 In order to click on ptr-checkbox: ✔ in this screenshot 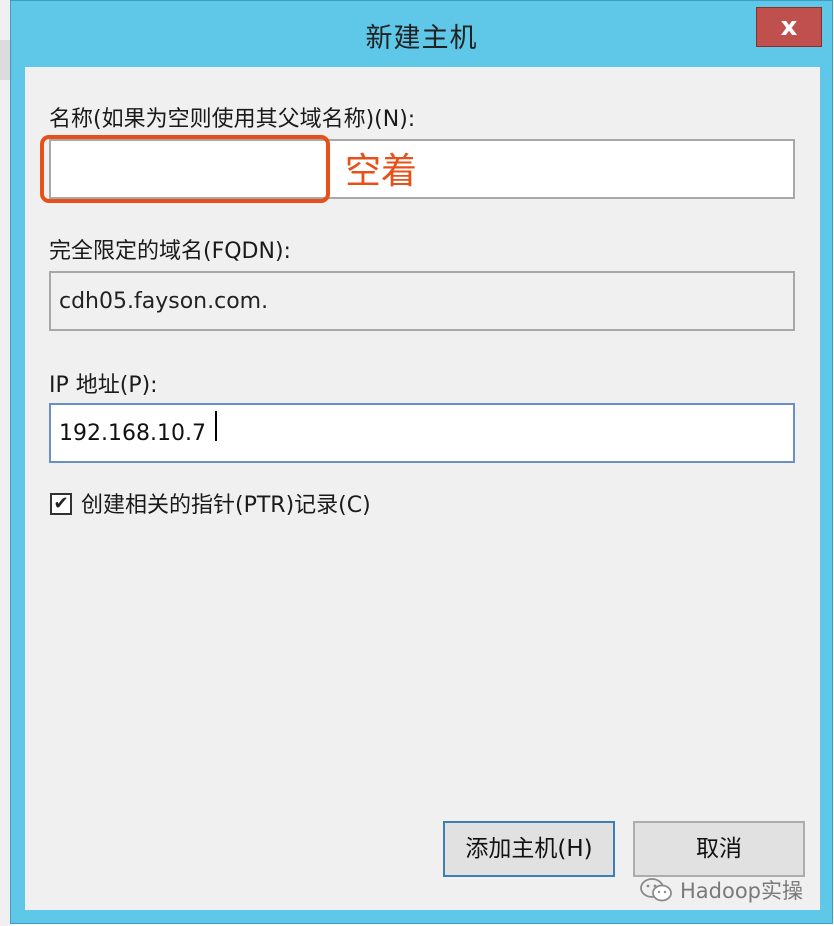, I will do `click(61, 504)`.